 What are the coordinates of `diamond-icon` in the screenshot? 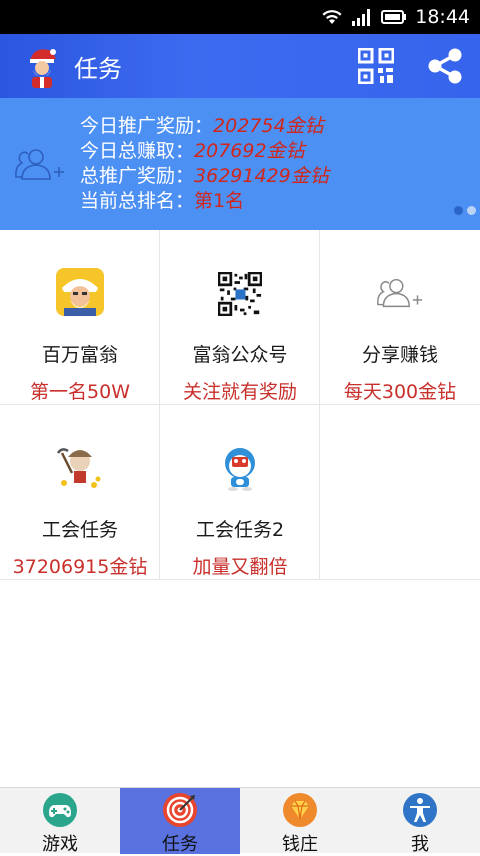 It's located at (300, 810).